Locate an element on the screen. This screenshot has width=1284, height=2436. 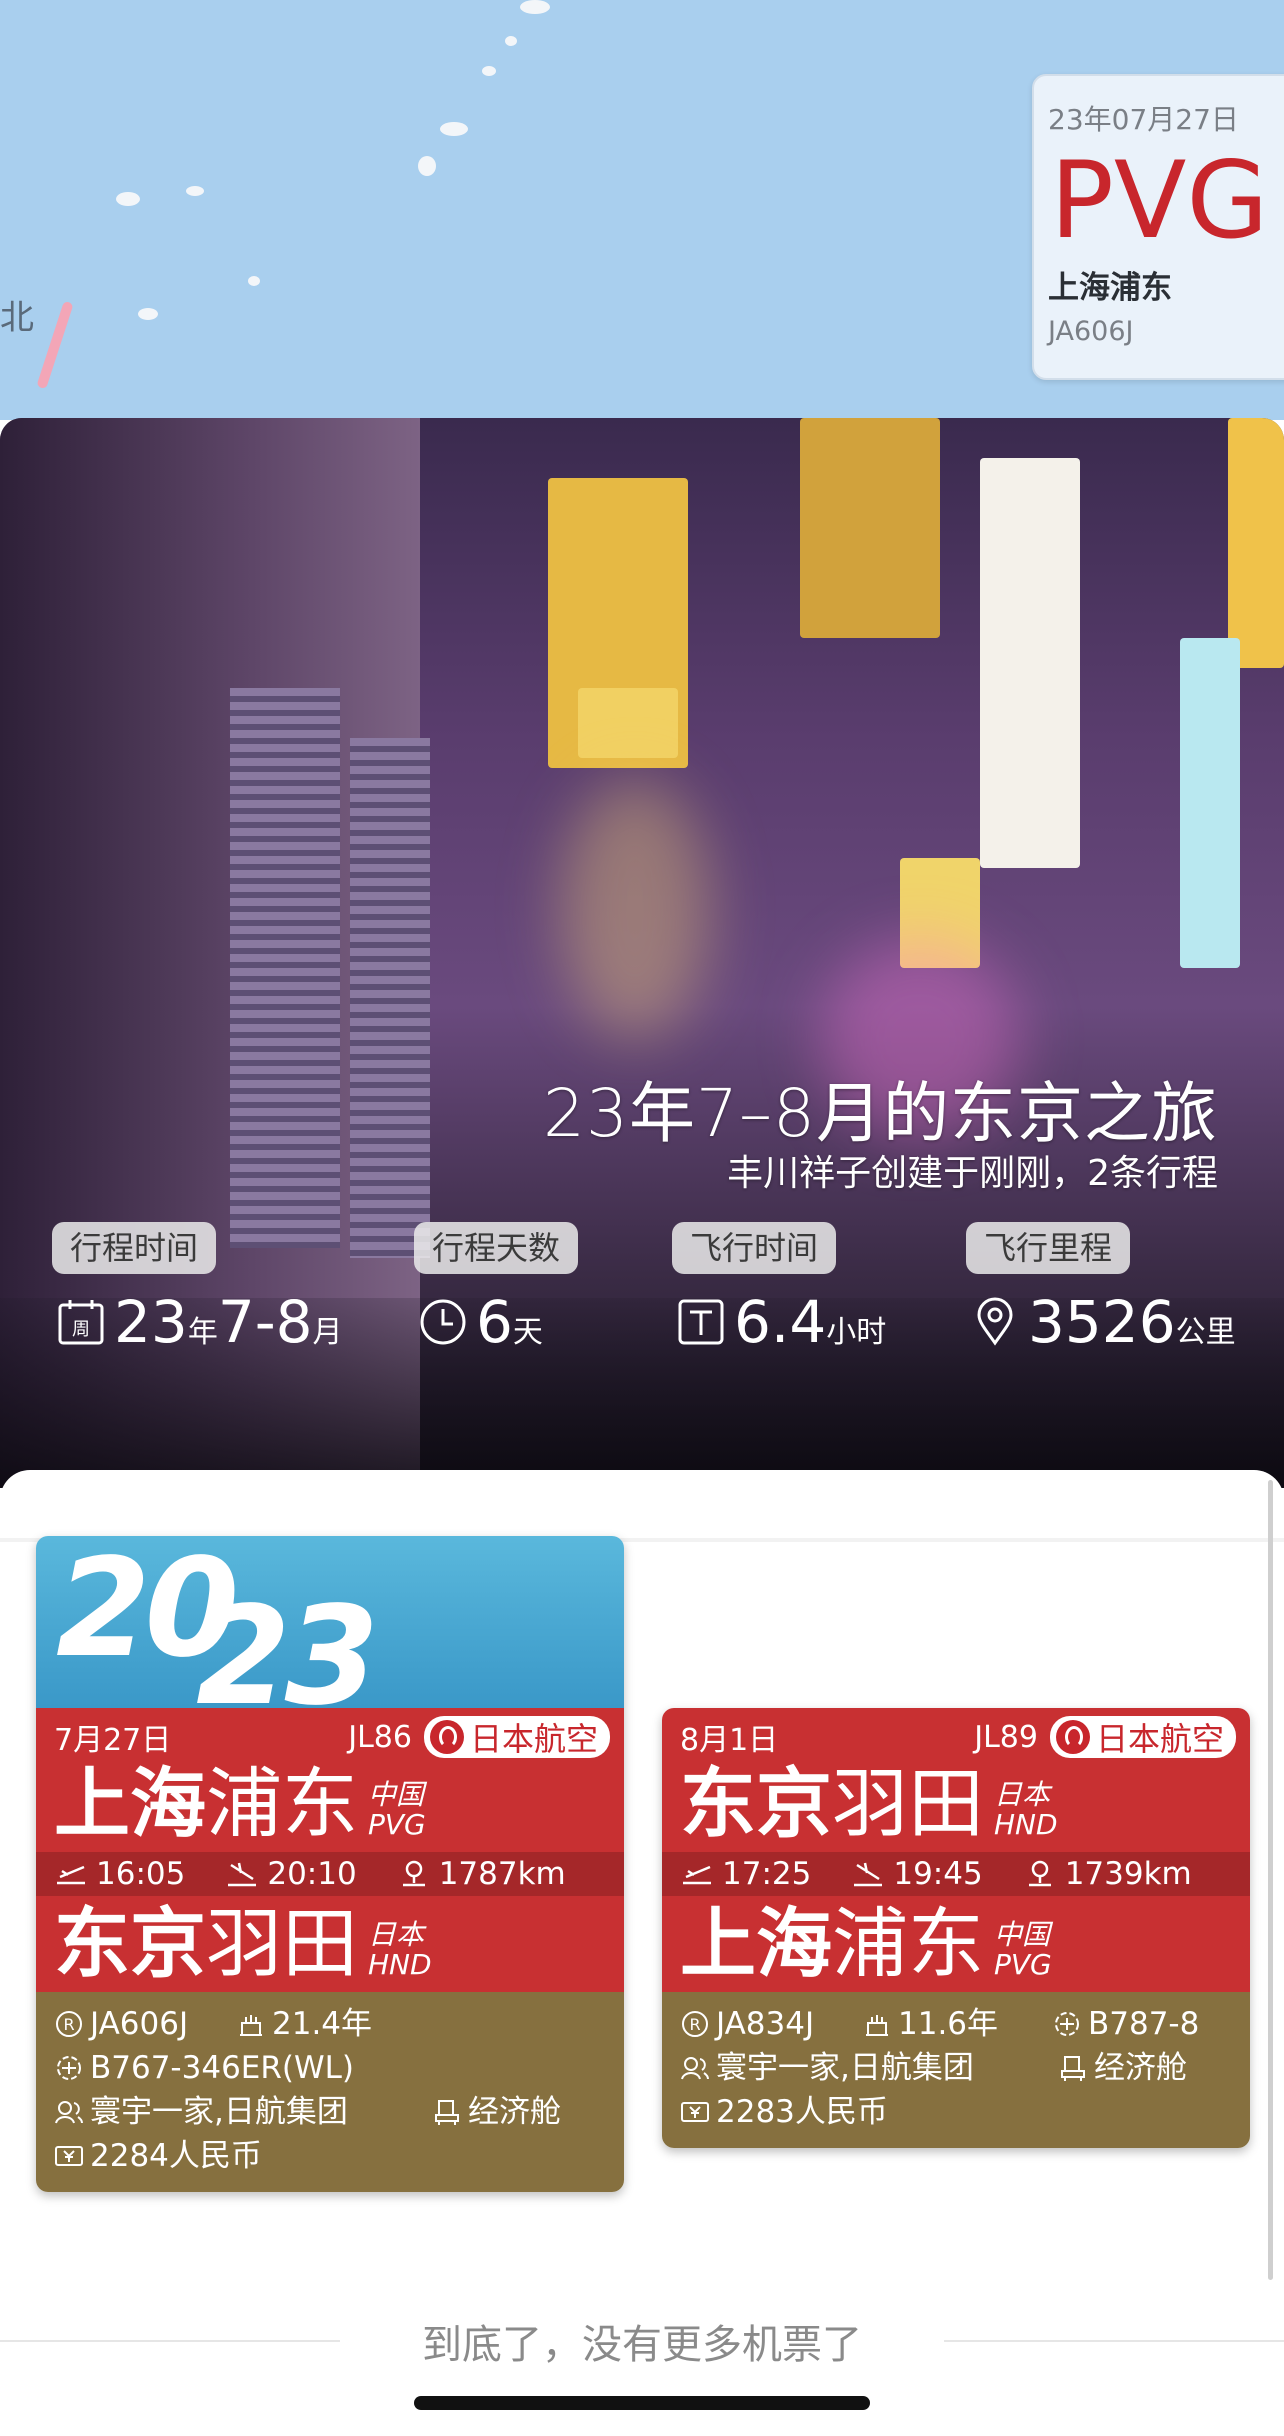
arrival-city: 上海 浦东 中国 PVG is located at coordinates (956, 1949).